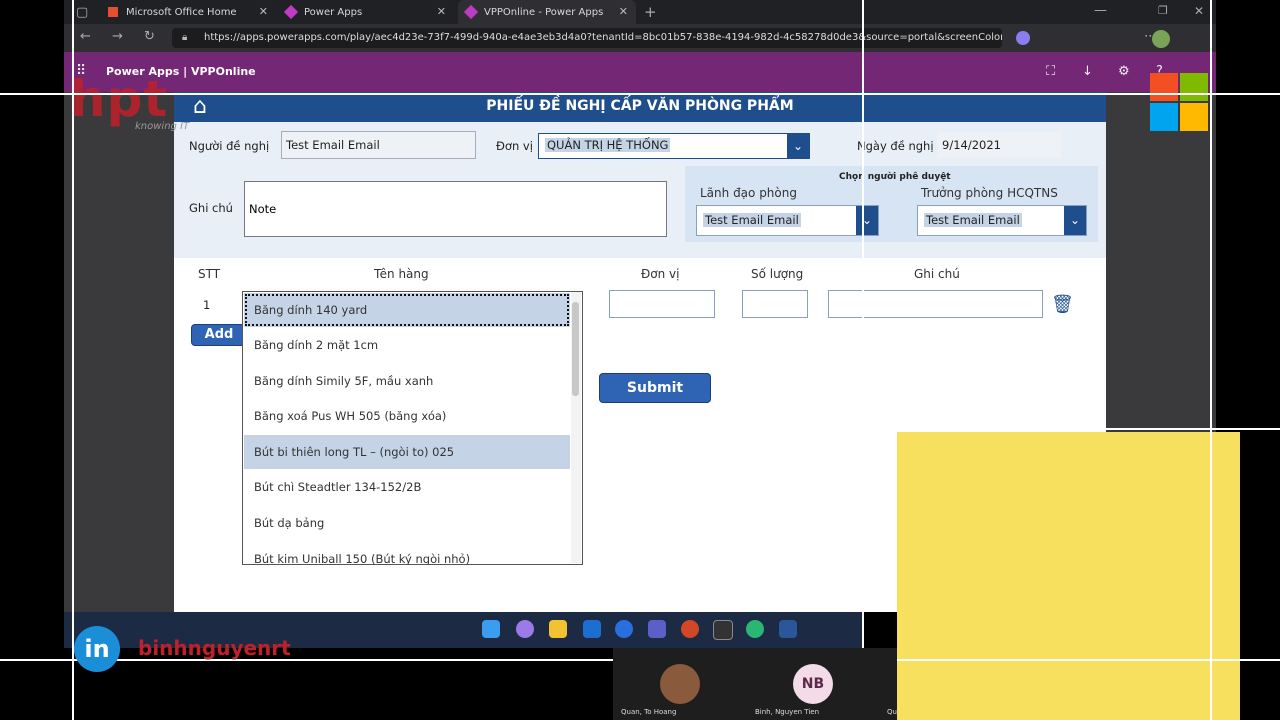  What do you see at coordinates (973, 220) in the screenshot?
I see `head-value: Test Email Email` at bounding box center [973, 220].